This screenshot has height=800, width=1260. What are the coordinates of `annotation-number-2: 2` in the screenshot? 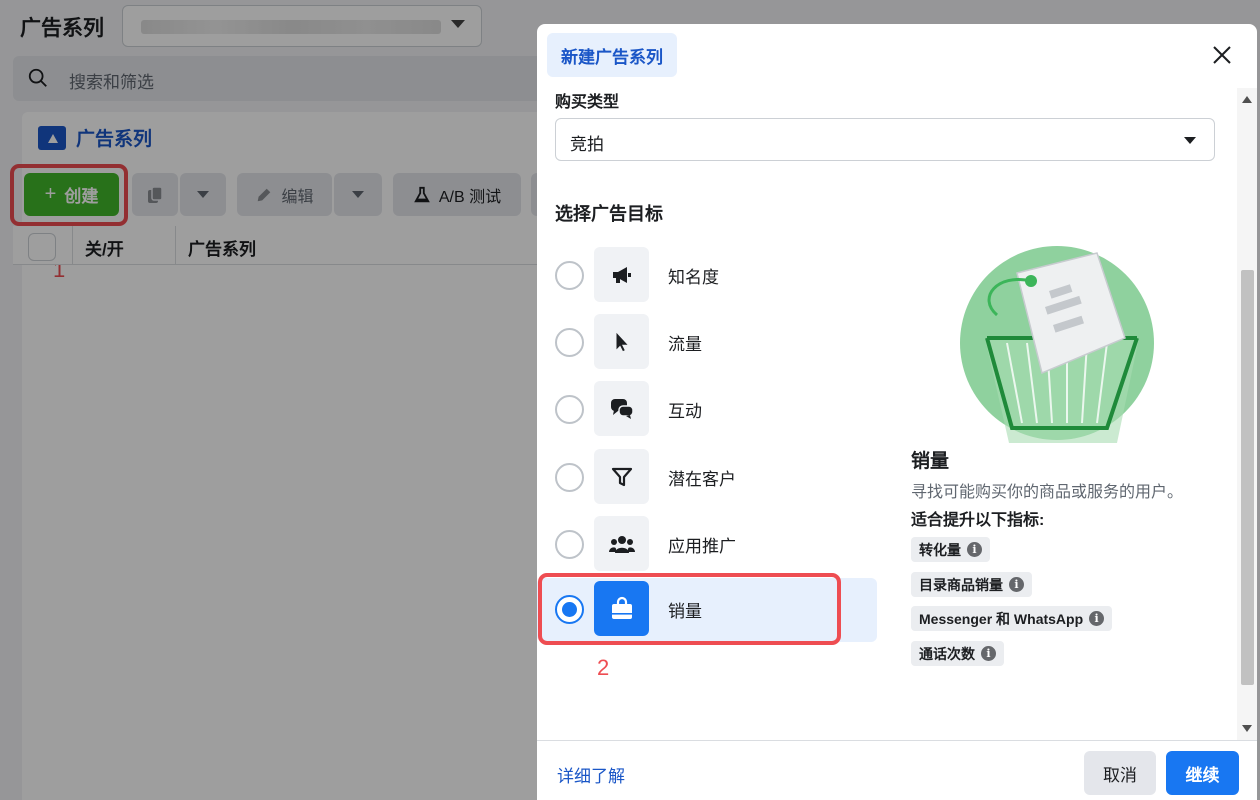 It's located at (603, 667).